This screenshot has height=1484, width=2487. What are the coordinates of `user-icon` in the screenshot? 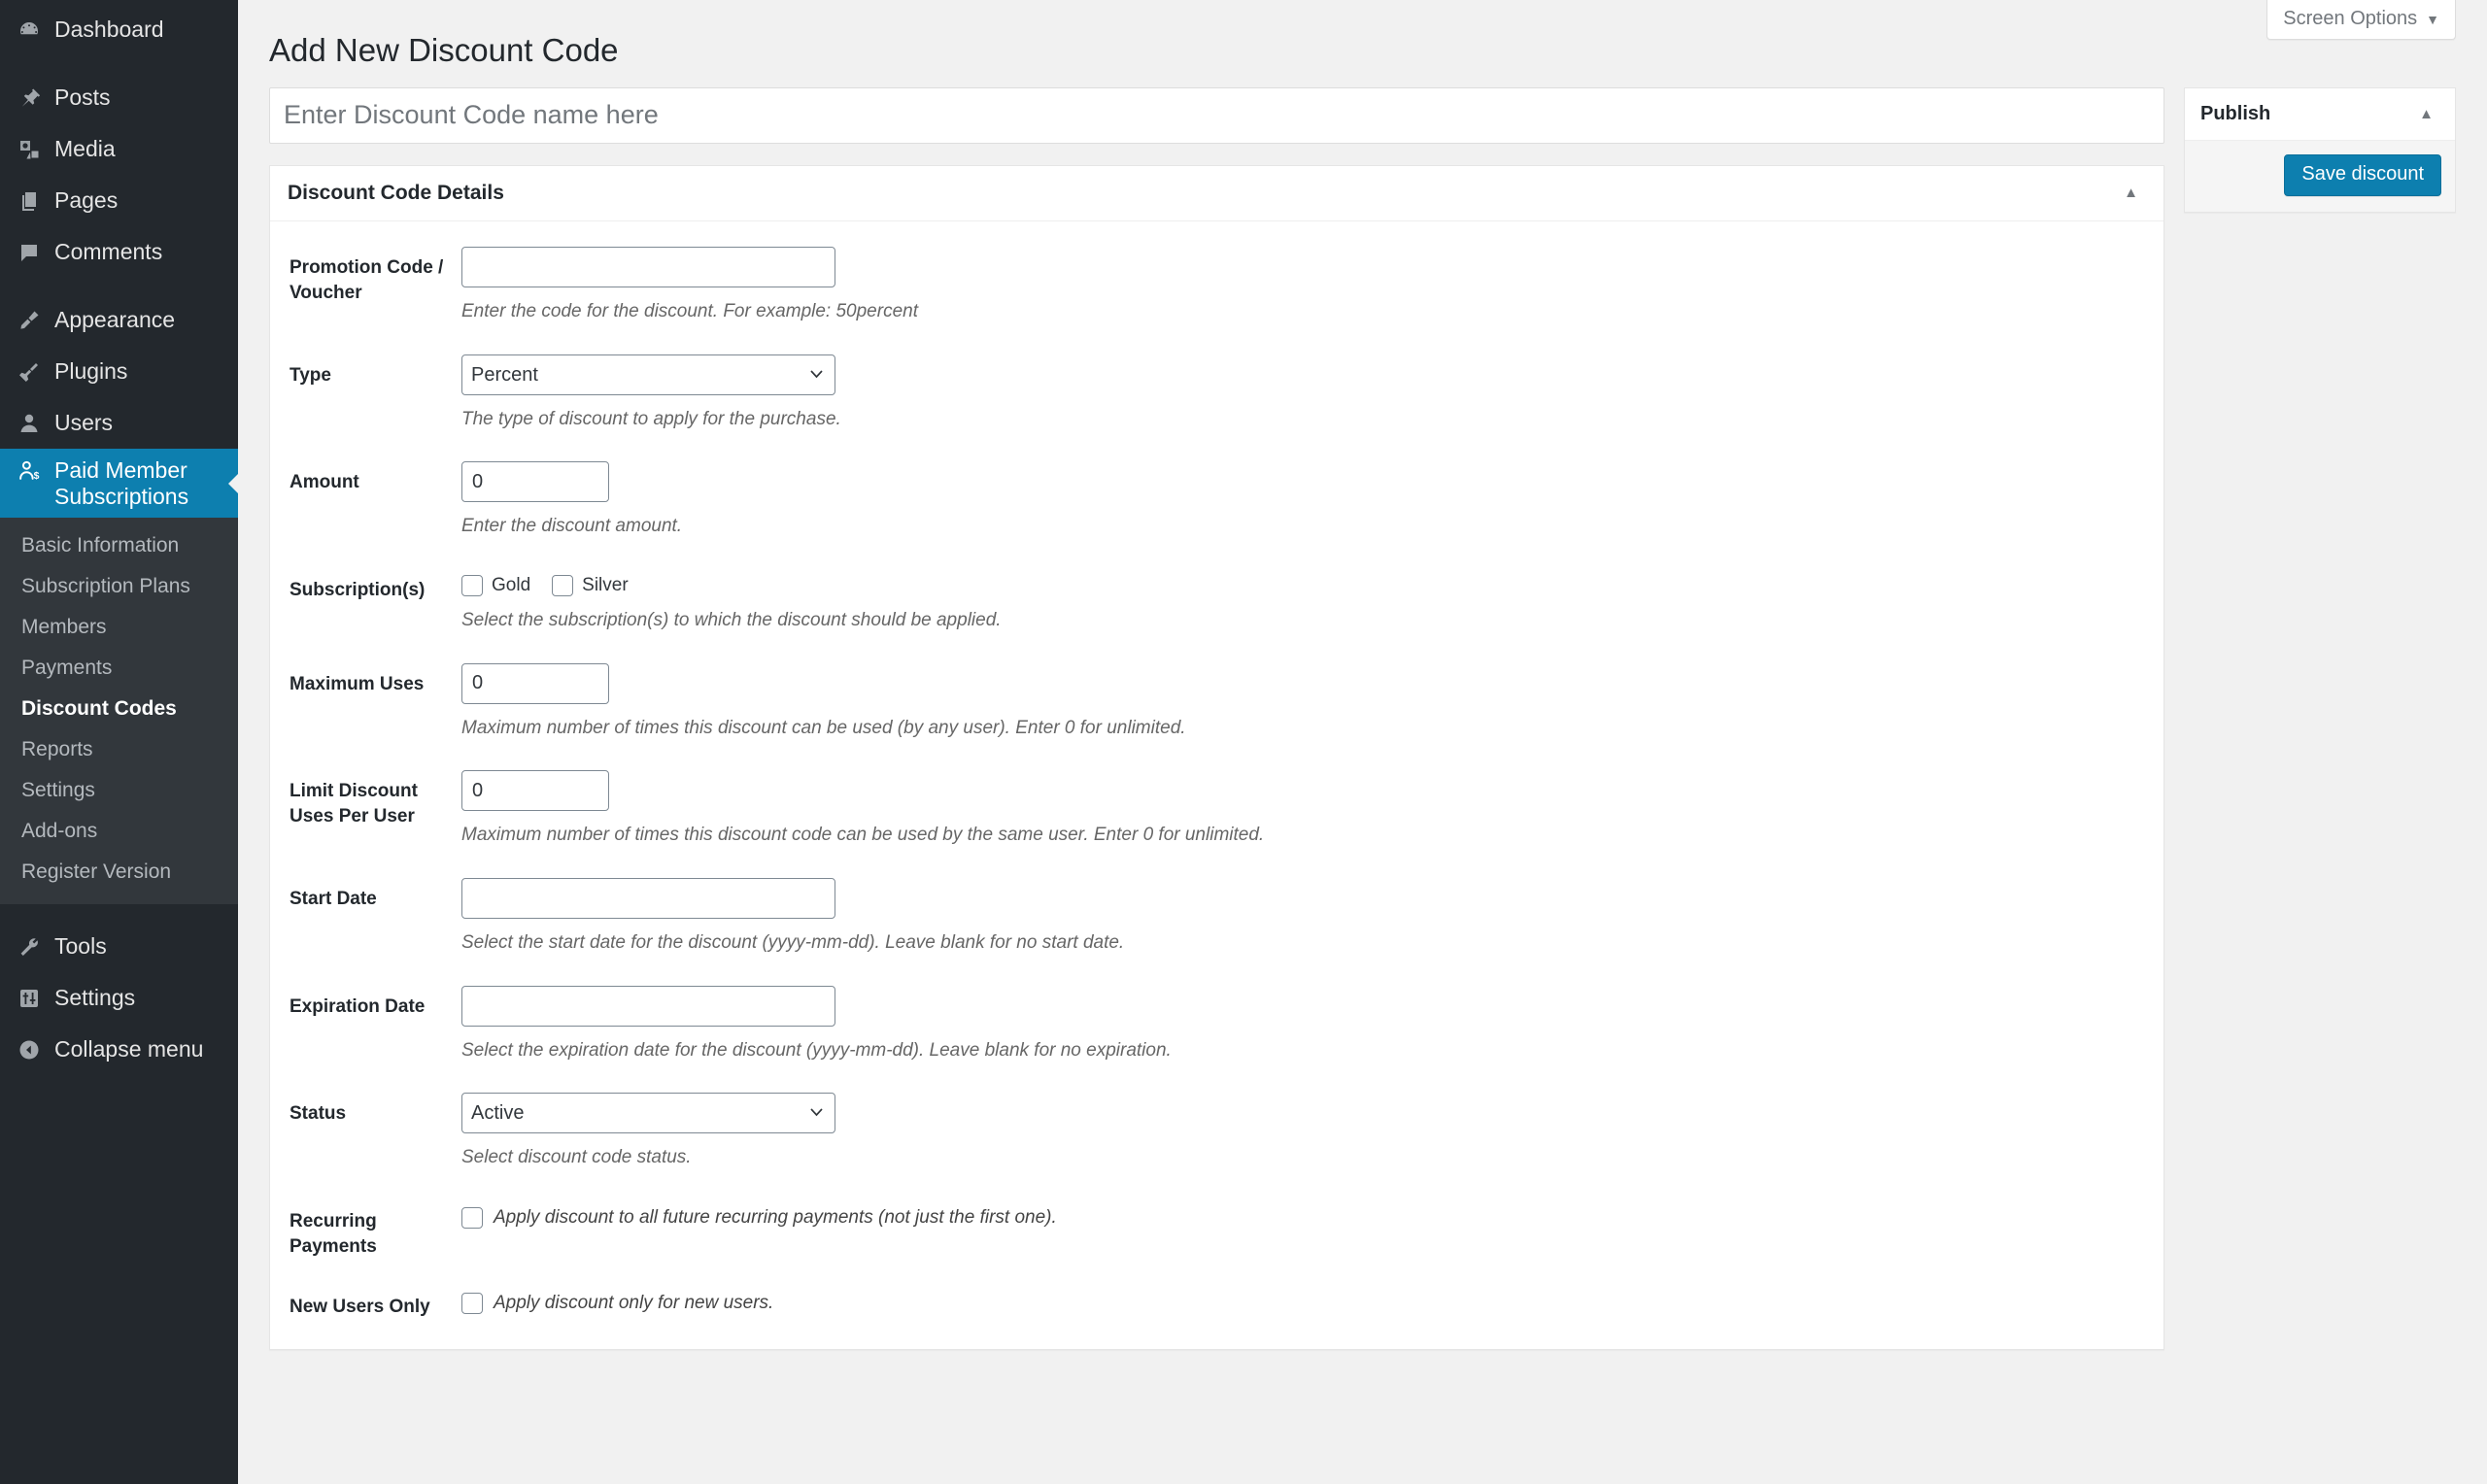 It's located at (29, 423).